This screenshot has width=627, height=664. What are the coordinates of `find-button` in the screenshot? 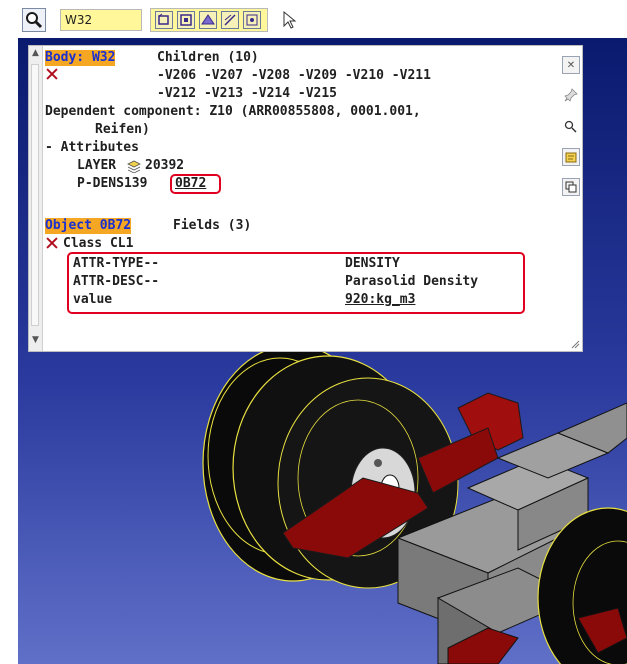 It's located at (34, 20).